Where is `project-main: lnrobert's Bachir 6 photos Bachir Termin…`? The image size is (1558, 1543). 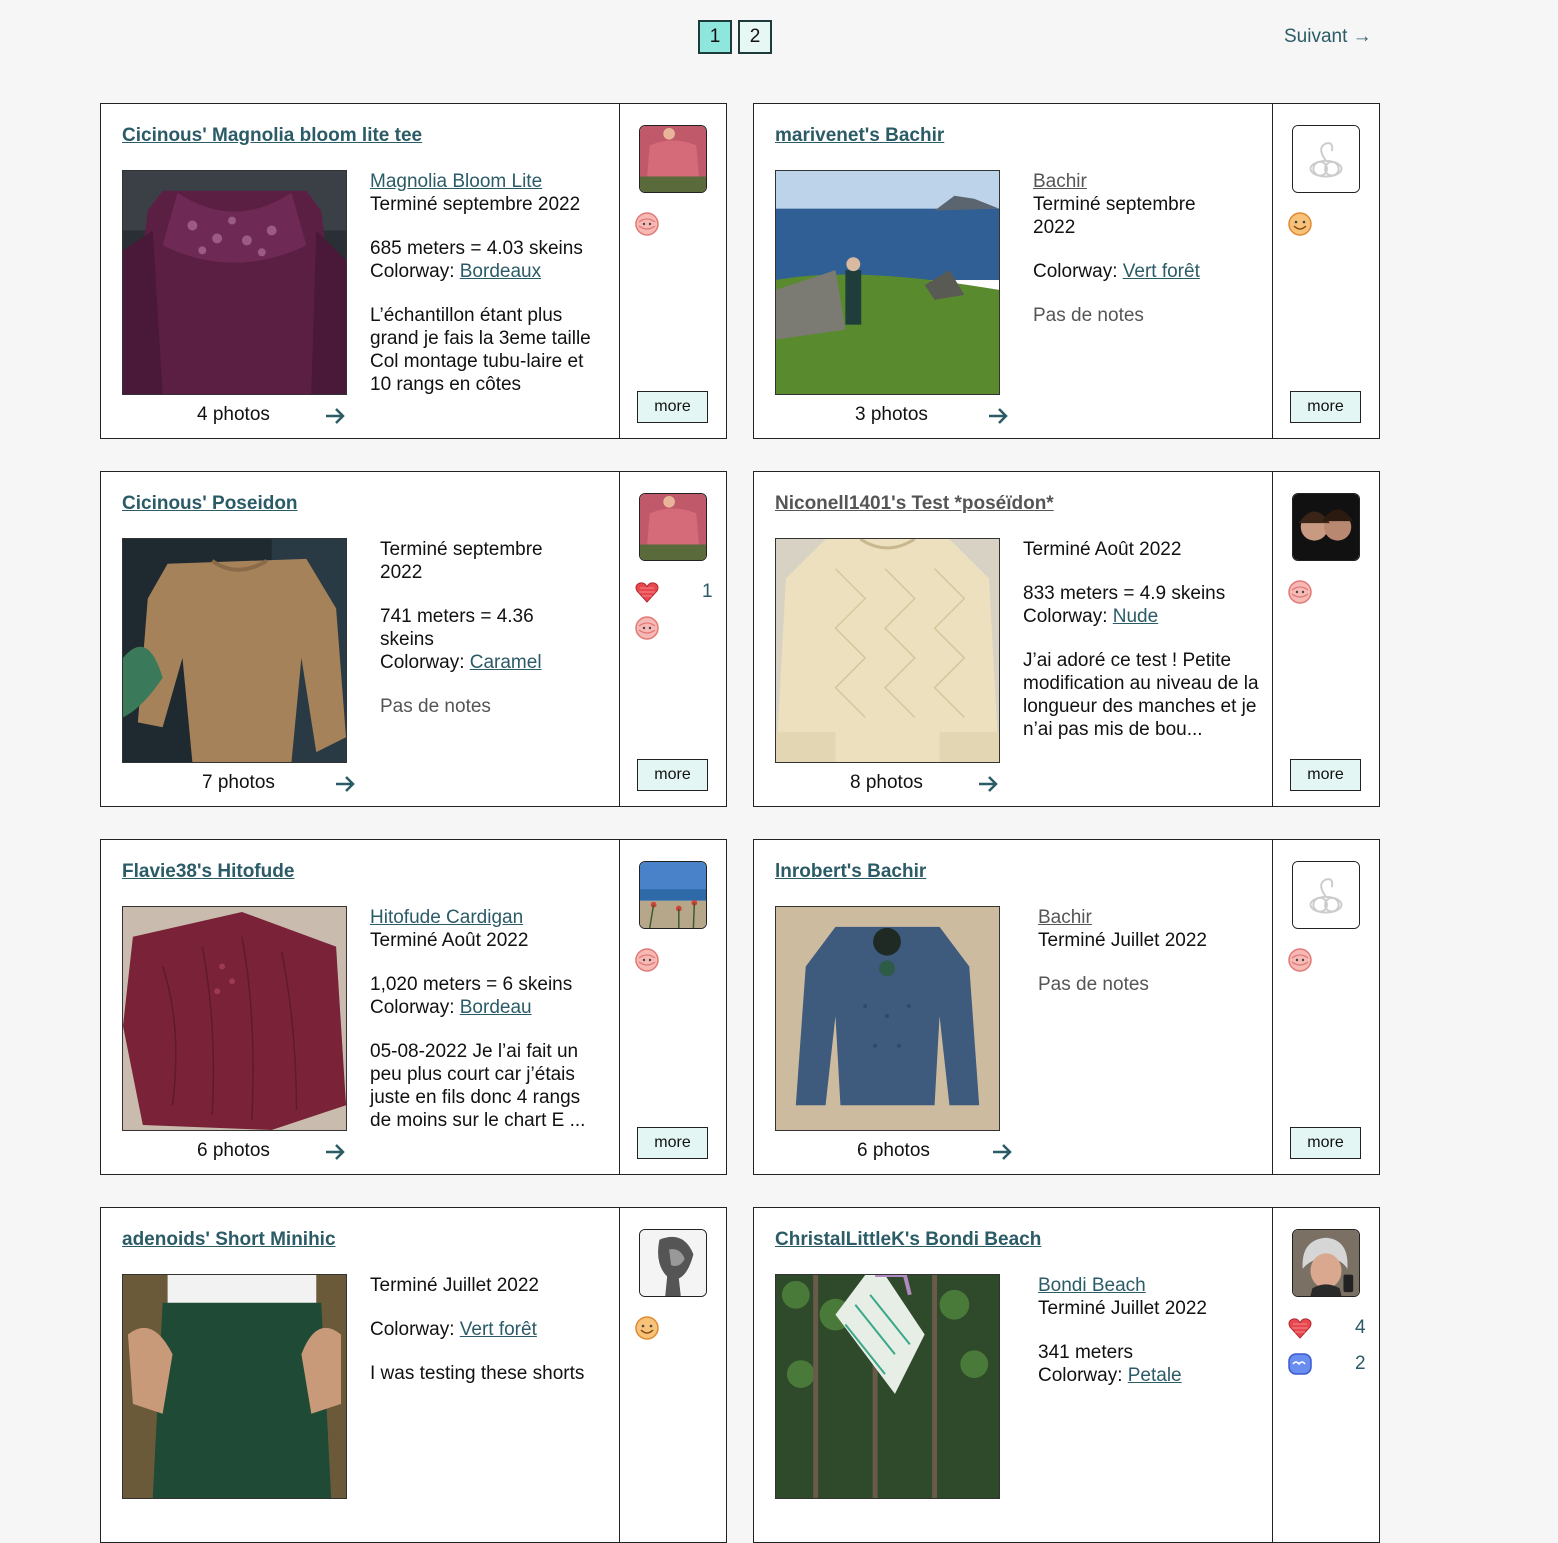
project-main: lnrobert's Bachir 6 photos Bachir Termin… is located at coordinates (1013, 1007).